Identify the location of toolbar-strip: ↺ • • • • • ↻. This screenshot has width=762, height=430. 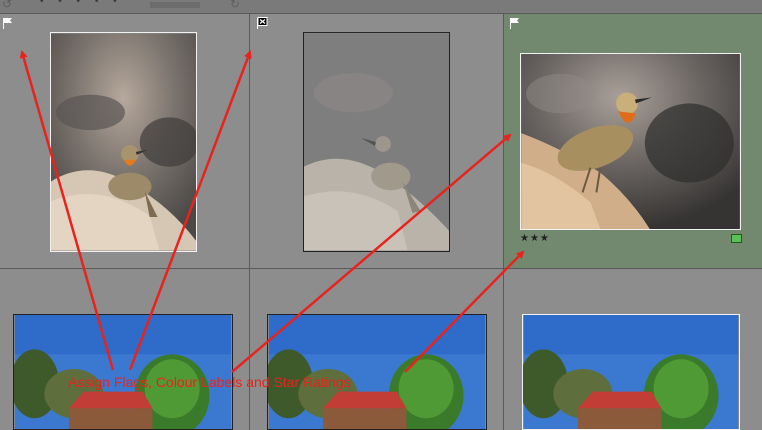
(381, 7).